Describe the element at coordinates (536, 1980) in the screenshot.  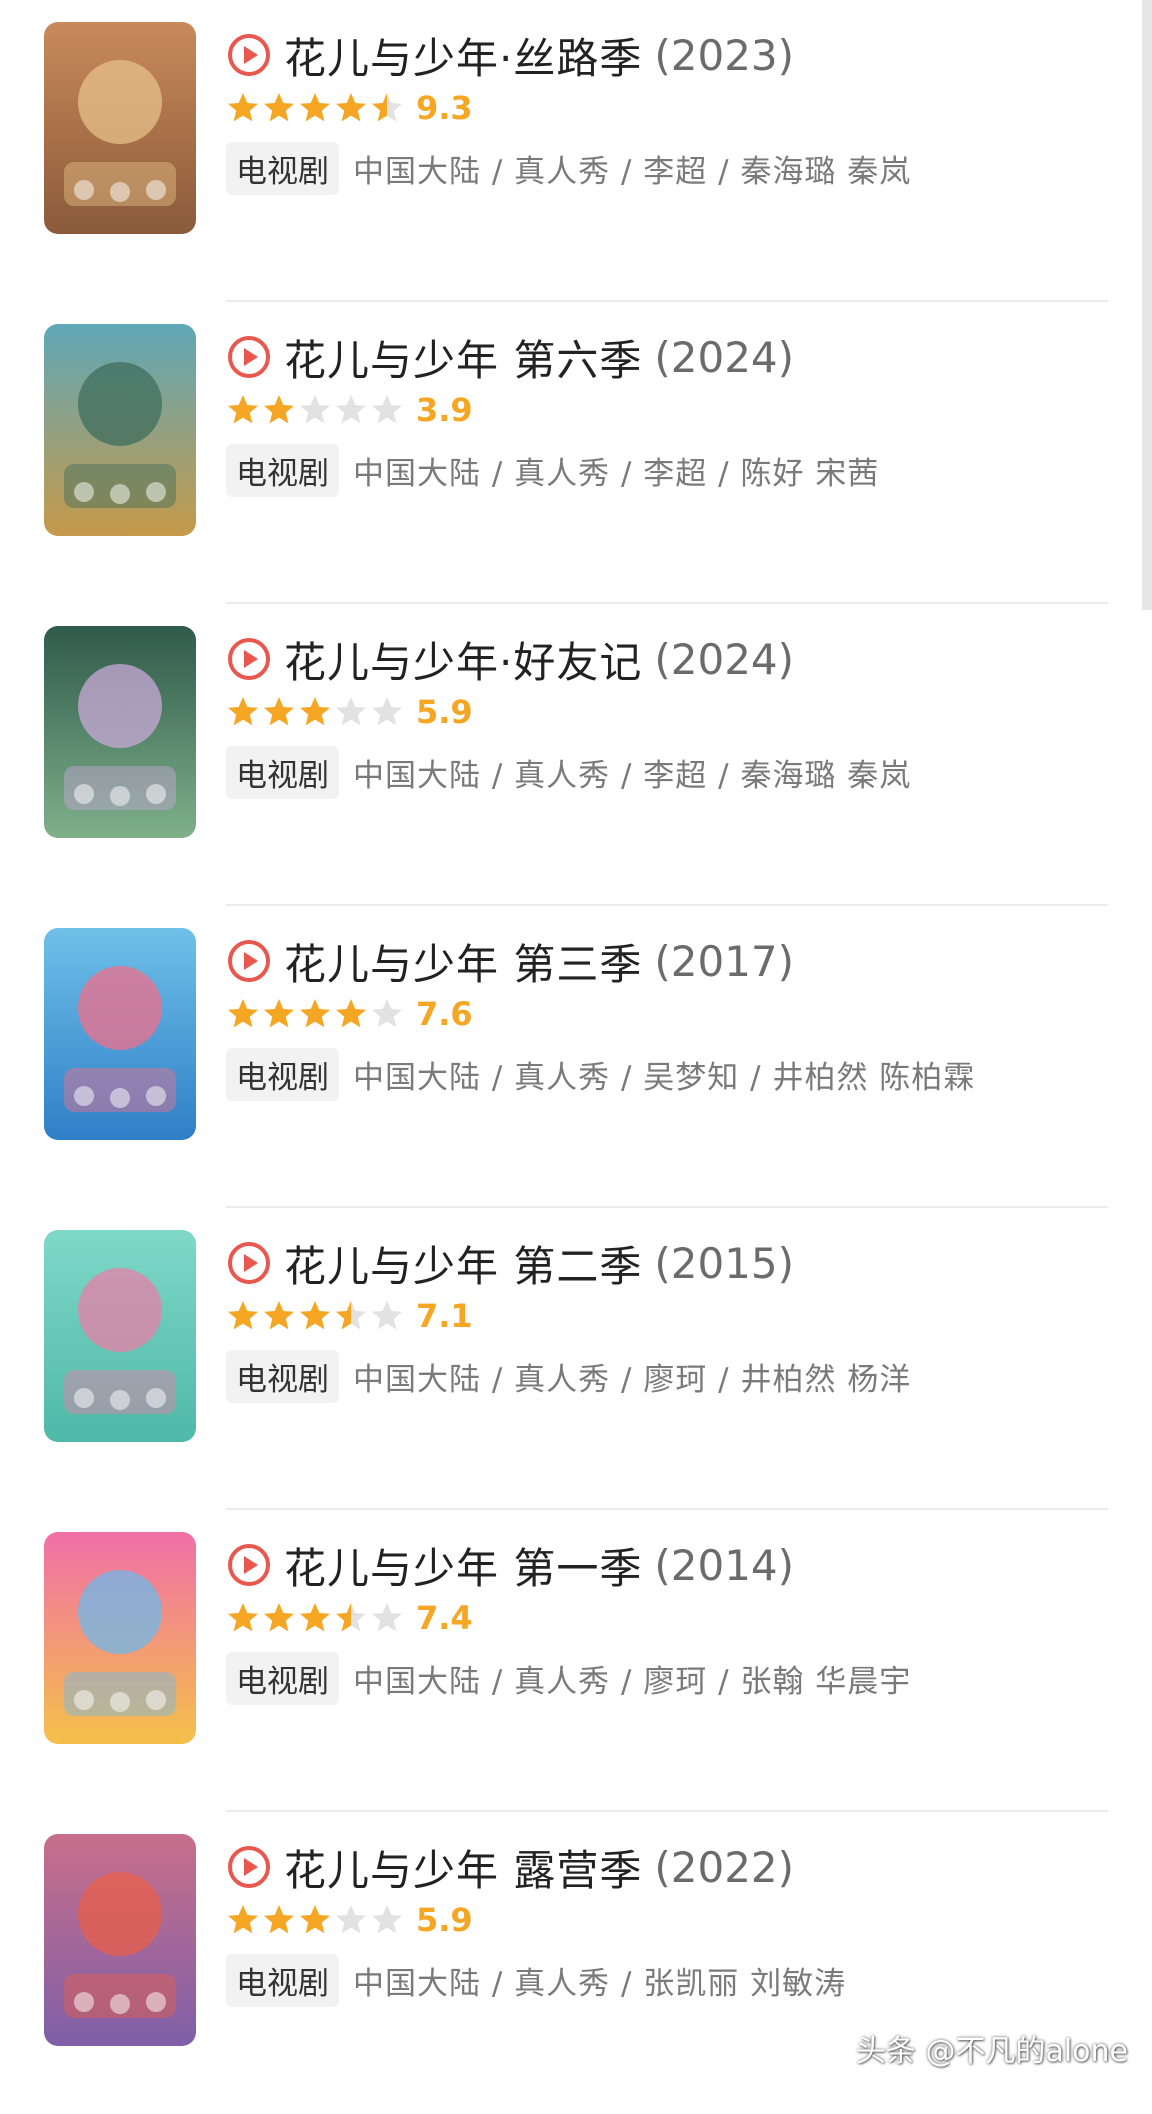
I see `meta-row: 电视剧 中国大陆 / 真人秀 / 张凯丽 刘敏涛` at that location.